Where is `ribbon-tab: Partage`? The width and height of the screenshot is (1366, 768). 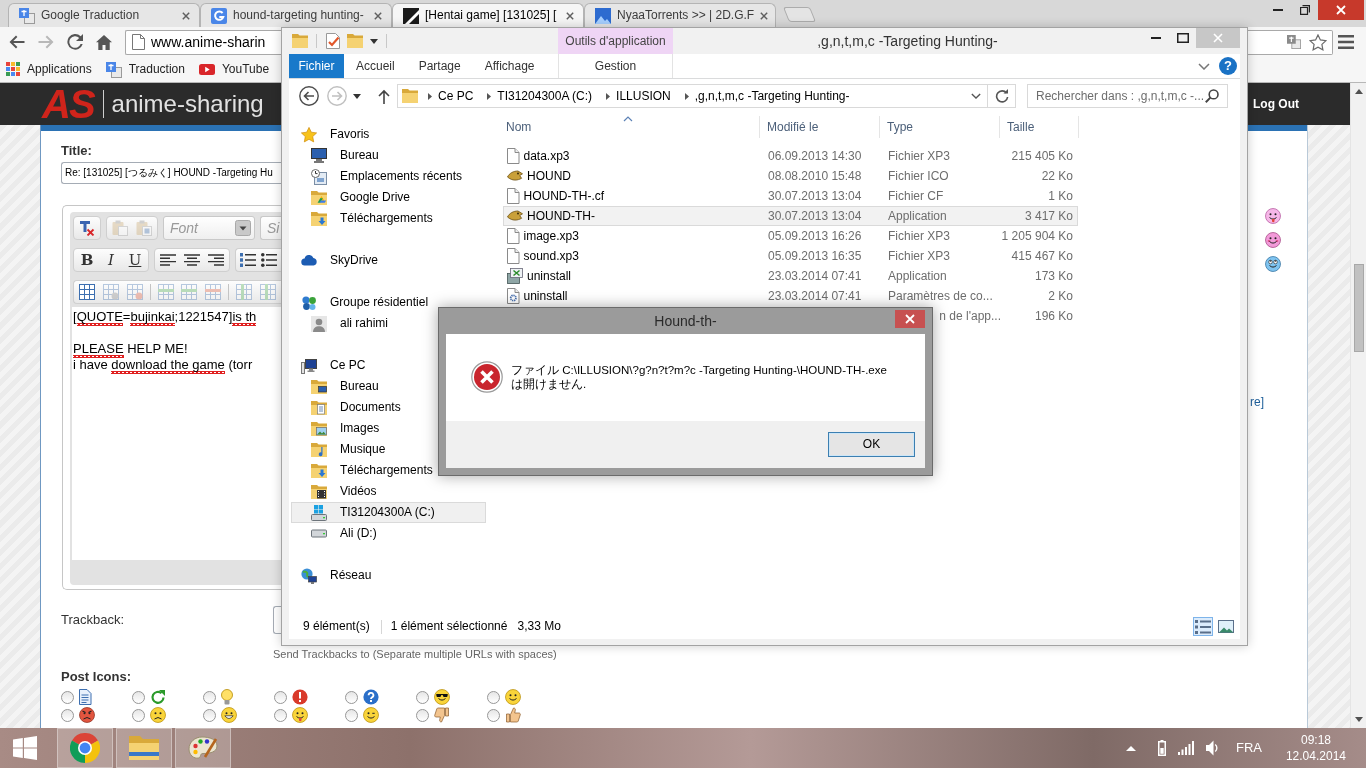
ribbon-tab: Partage is located at coordinates (439, 66).